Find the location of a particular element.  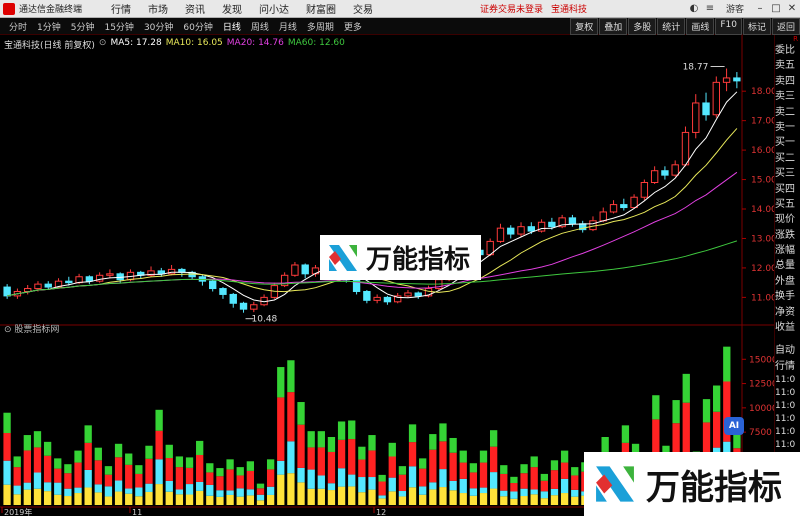

period-tab-1: 1分钟 is located at coordinates (49, 26).